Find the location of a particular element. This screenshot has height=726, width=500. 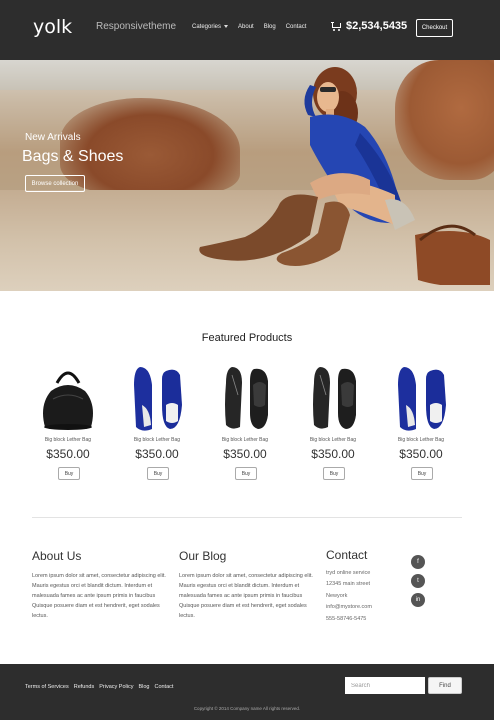

footer-link-terms: Terms of Services is located at coordinates (47, 687).